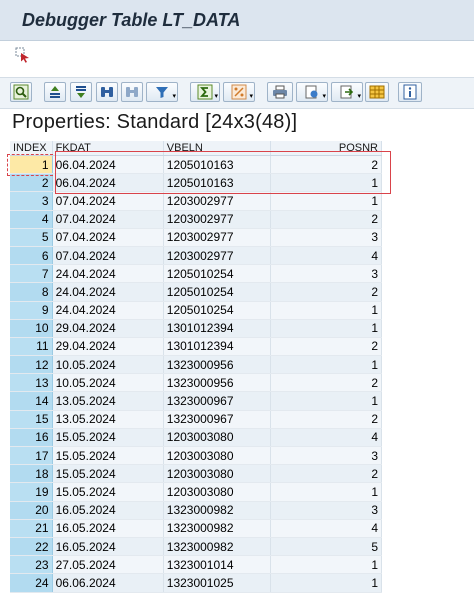 The image size is (474, 595). I want to click on table-row: 12 10.05.2024 1323000956 1, so click(196, 365).